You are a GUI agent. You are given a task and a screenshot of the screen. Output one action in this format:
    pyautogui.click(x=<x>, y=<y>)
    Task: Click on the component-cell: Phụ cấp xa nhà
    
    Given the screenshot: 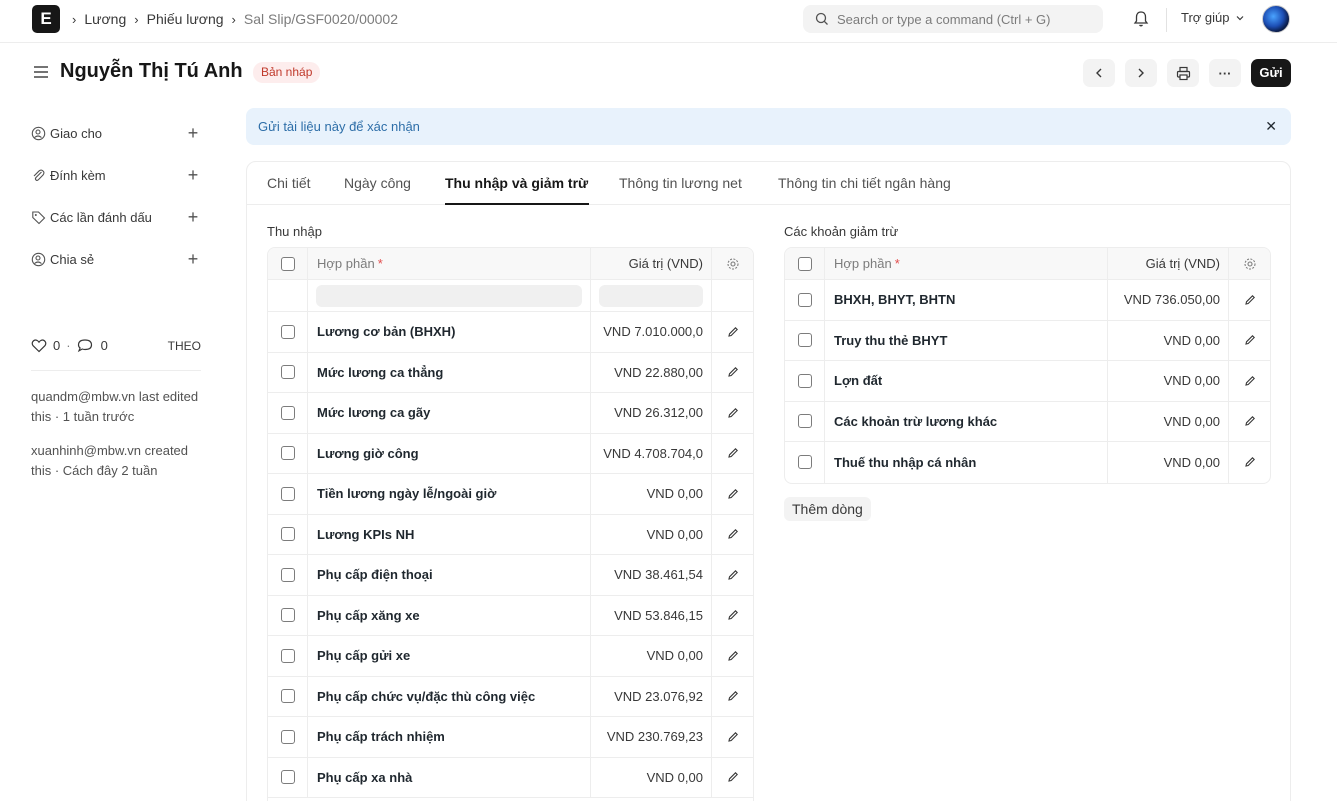 What is the action you would take?
    pyautogui.click(x=449, y=777)
    